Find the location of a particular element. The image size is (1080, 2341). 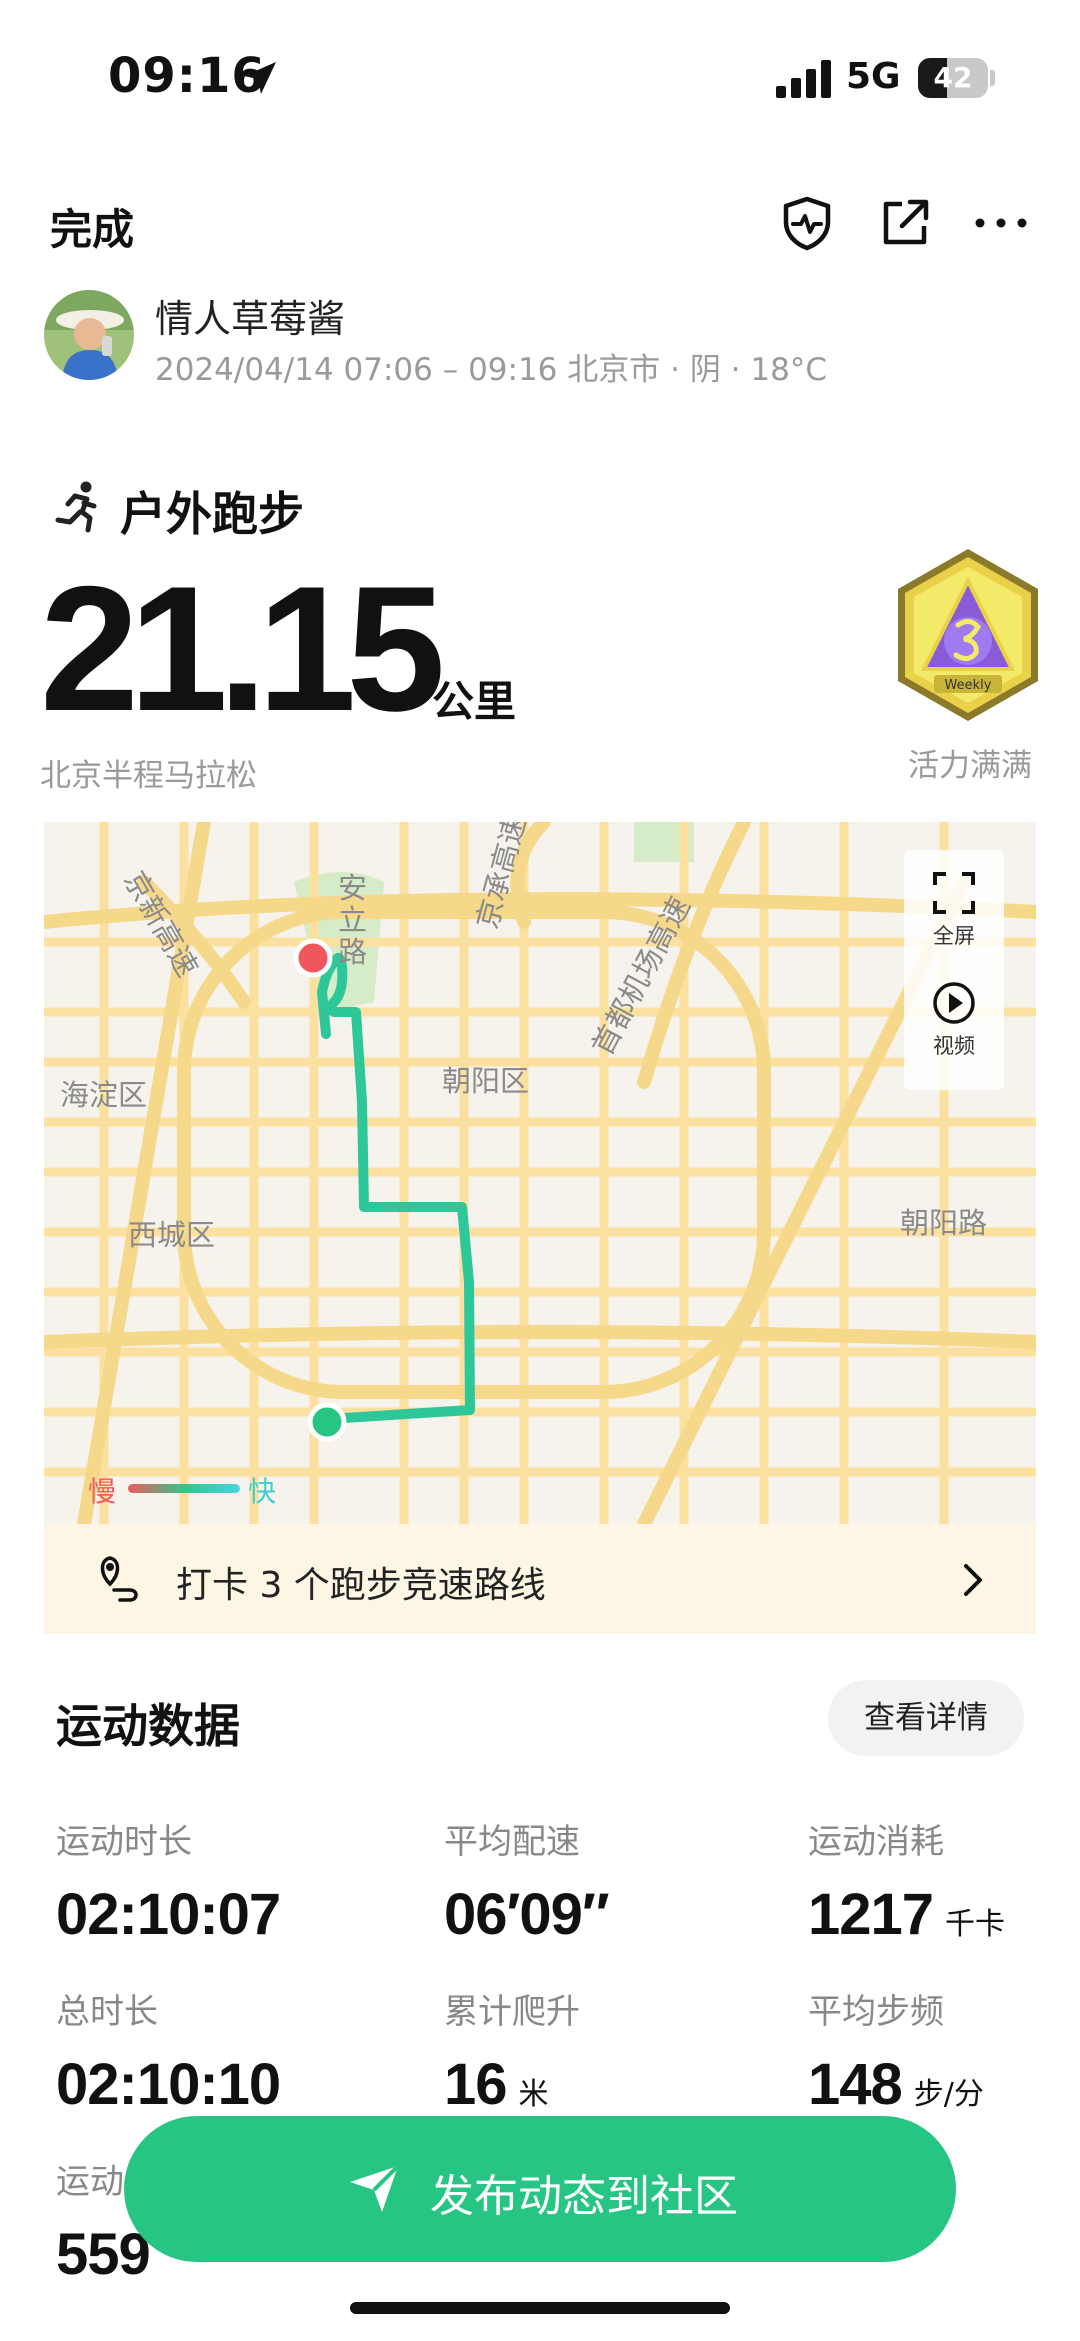

stat-elevation: 累计爬升 16 米 is located at coordinates (614, 2051).